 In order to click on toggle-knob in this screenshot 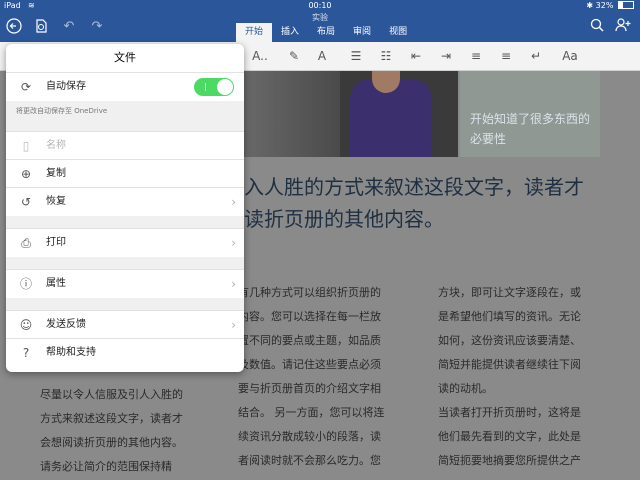, I will do `click(225, 87)`.